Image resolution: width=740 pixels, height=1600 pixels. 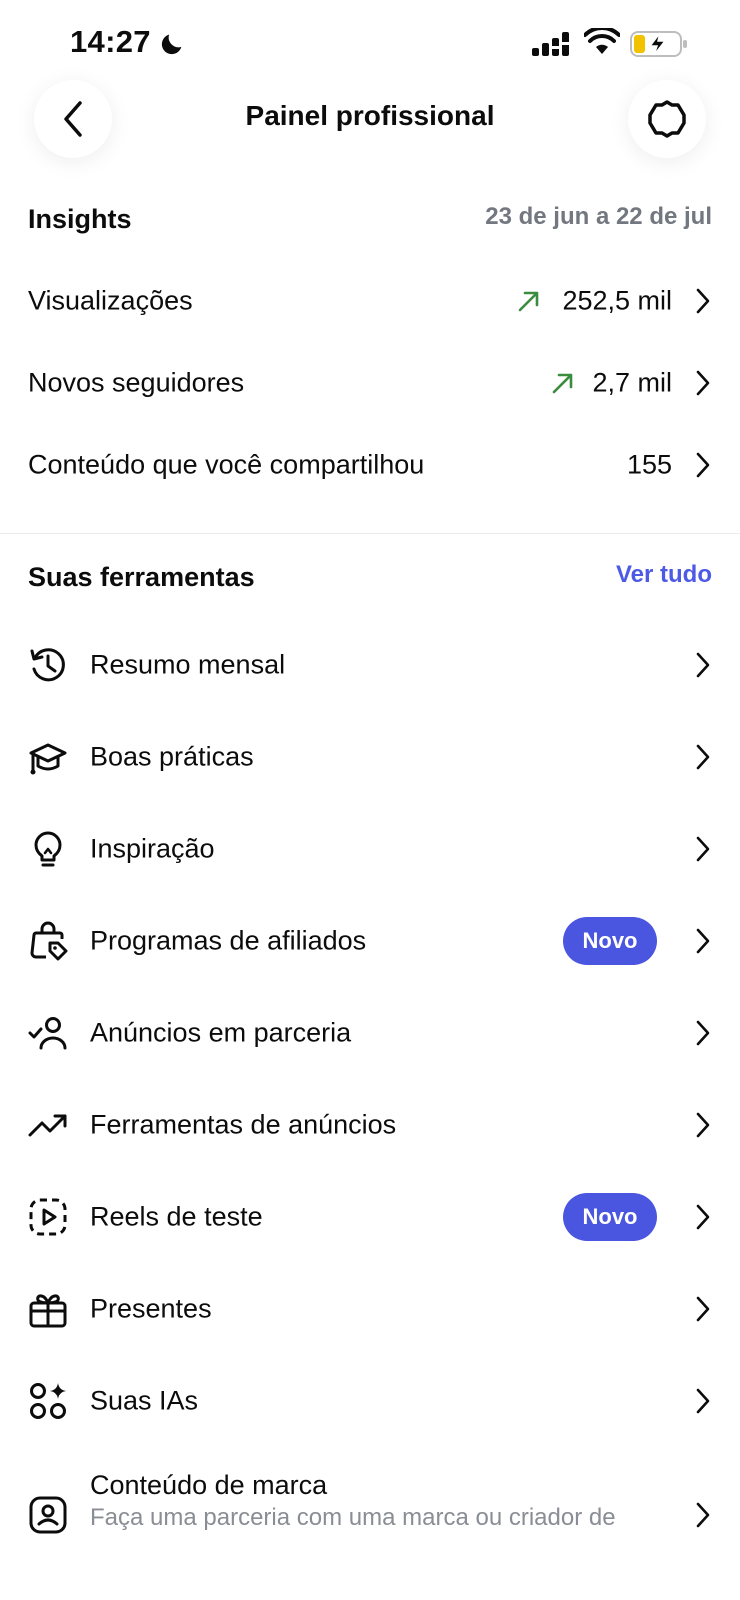 What do you see at coordinates (243, 1124) in the screenshot?
I see `tool-label: Ferramentas de anúncios` at bounding box center [243, 1124].